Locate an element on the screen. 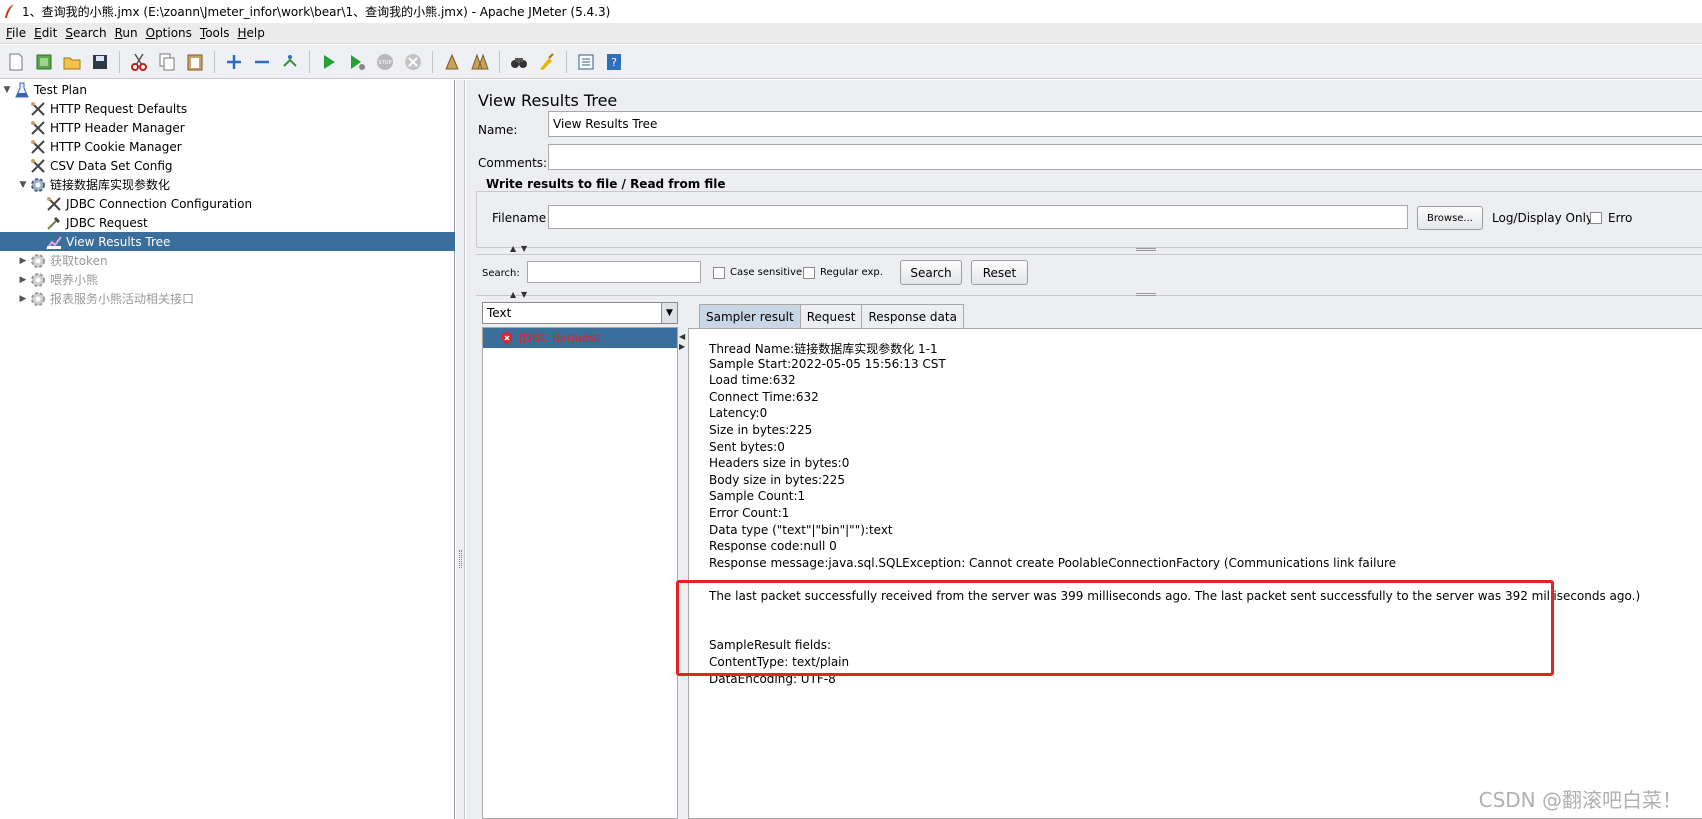 This screenshot has height=819, width=1702. toolbar: STOP ? is located at coordinates (851, 62).